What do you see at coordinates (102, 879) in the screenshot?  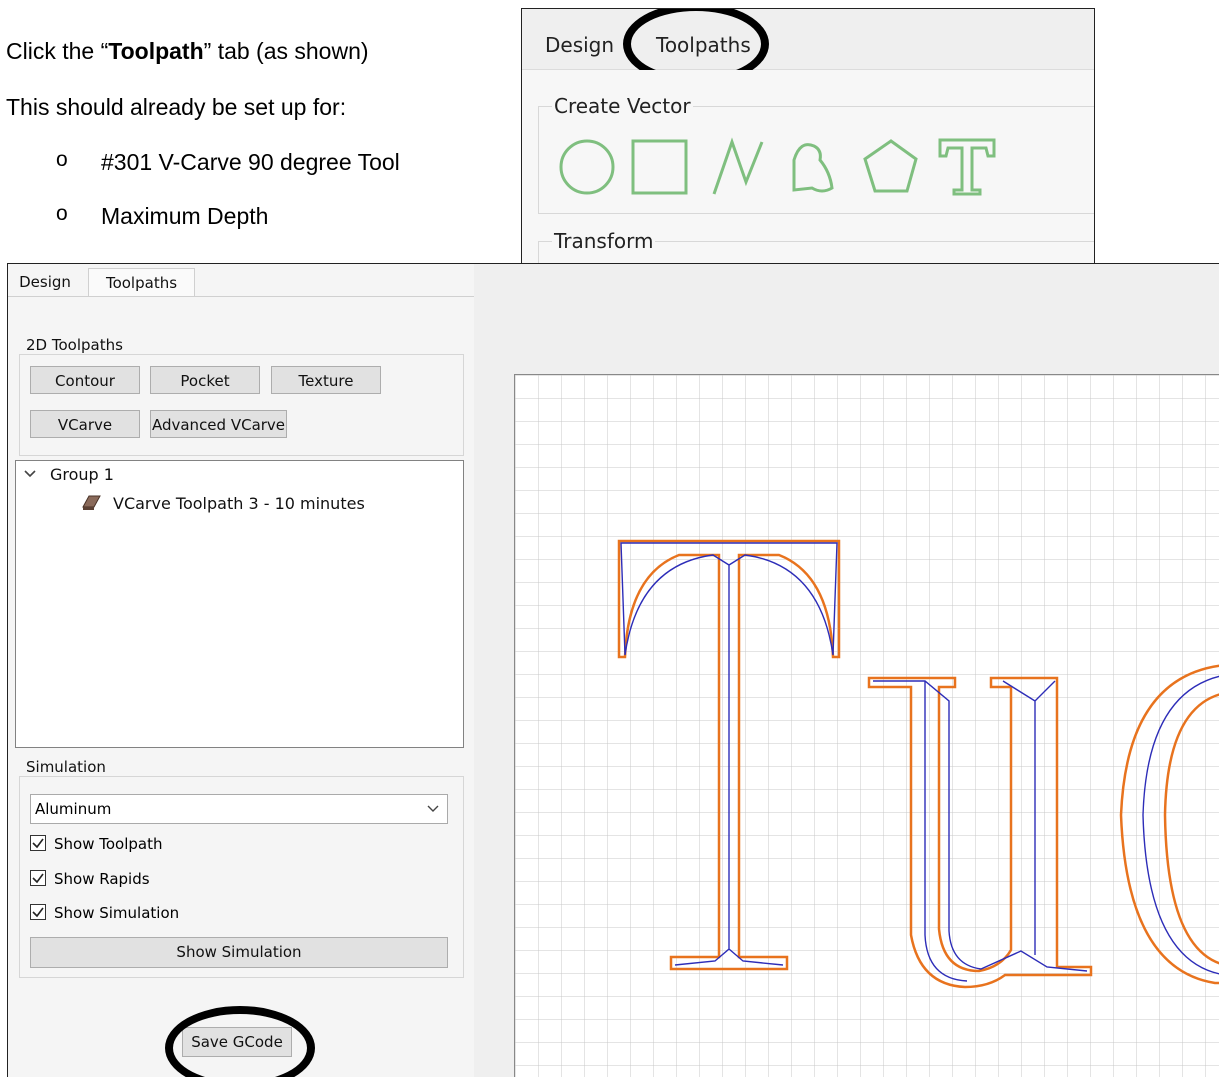 I see `show-rapids-label: Show Rapids` at bounding box center [102, 879].